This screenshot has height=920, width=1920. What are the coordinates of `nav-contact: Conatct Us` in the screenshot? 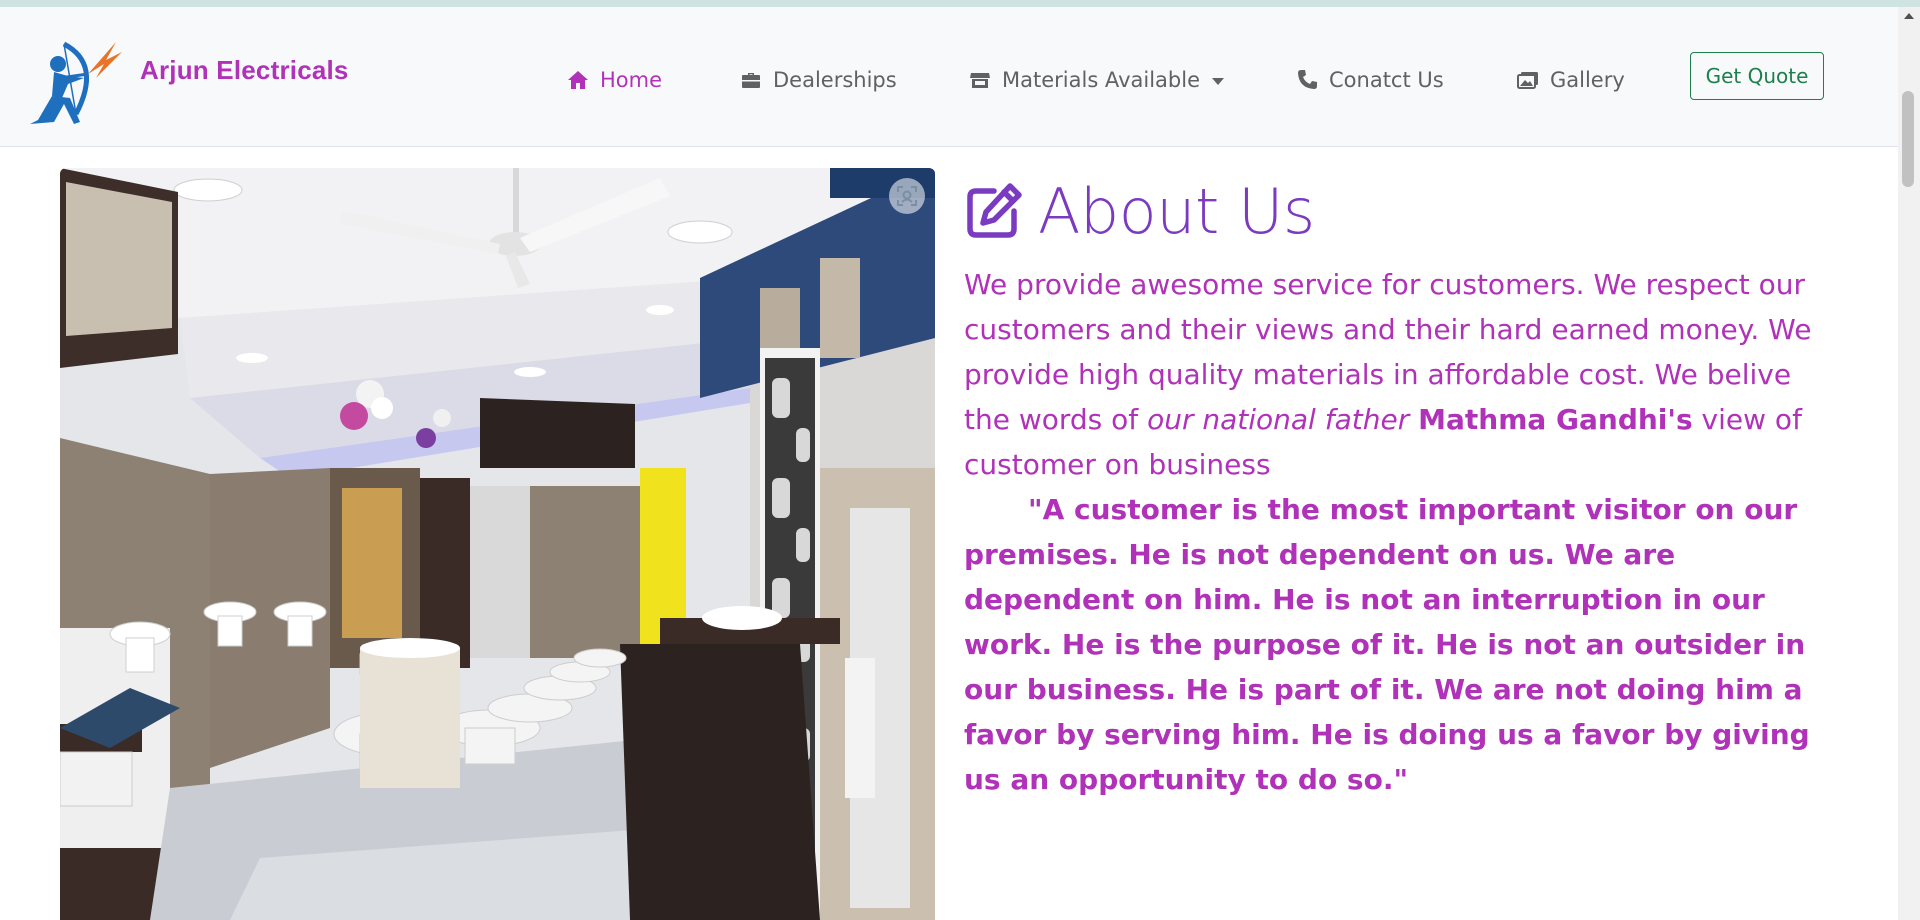 It's located at (1369, 80).